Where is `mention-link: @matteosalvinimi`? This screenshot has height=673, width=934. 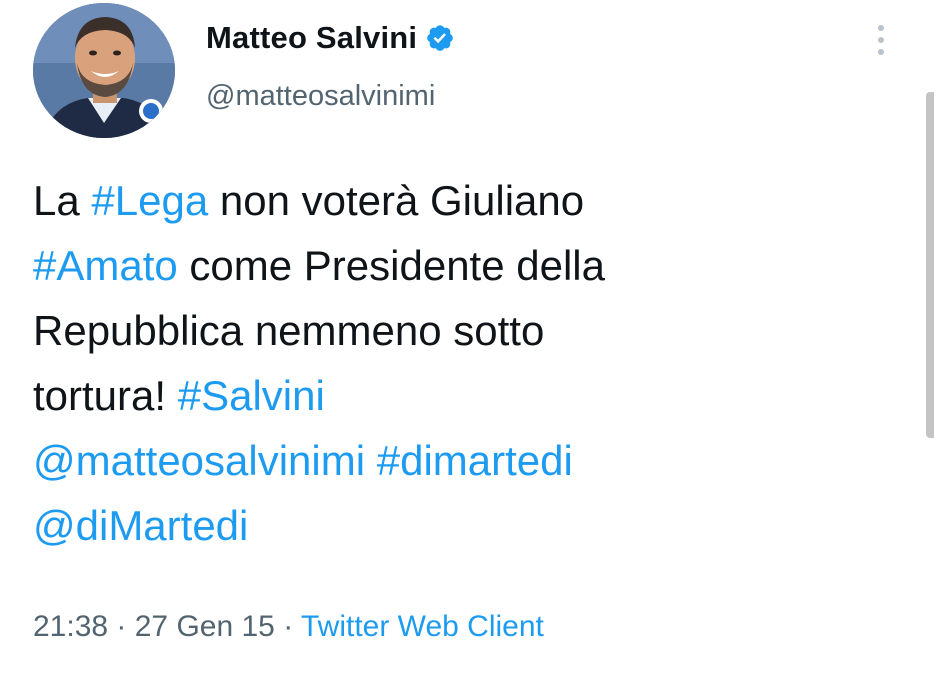 mention-link: @matteosalvinimi is located at coordinates (199, 460).